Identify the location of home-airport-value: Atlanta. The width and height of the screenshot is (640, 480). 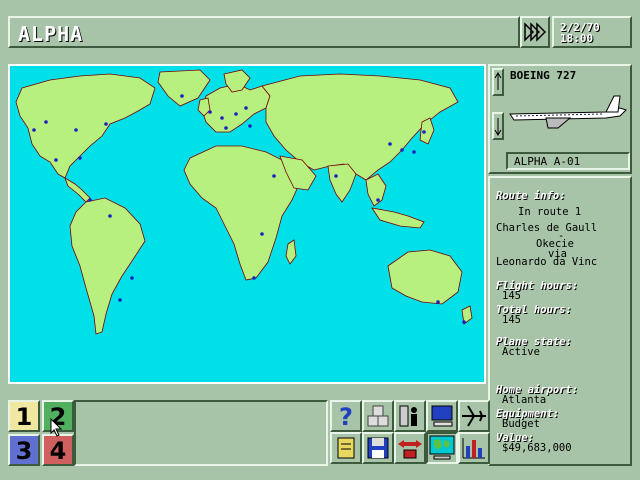
(524, 400).